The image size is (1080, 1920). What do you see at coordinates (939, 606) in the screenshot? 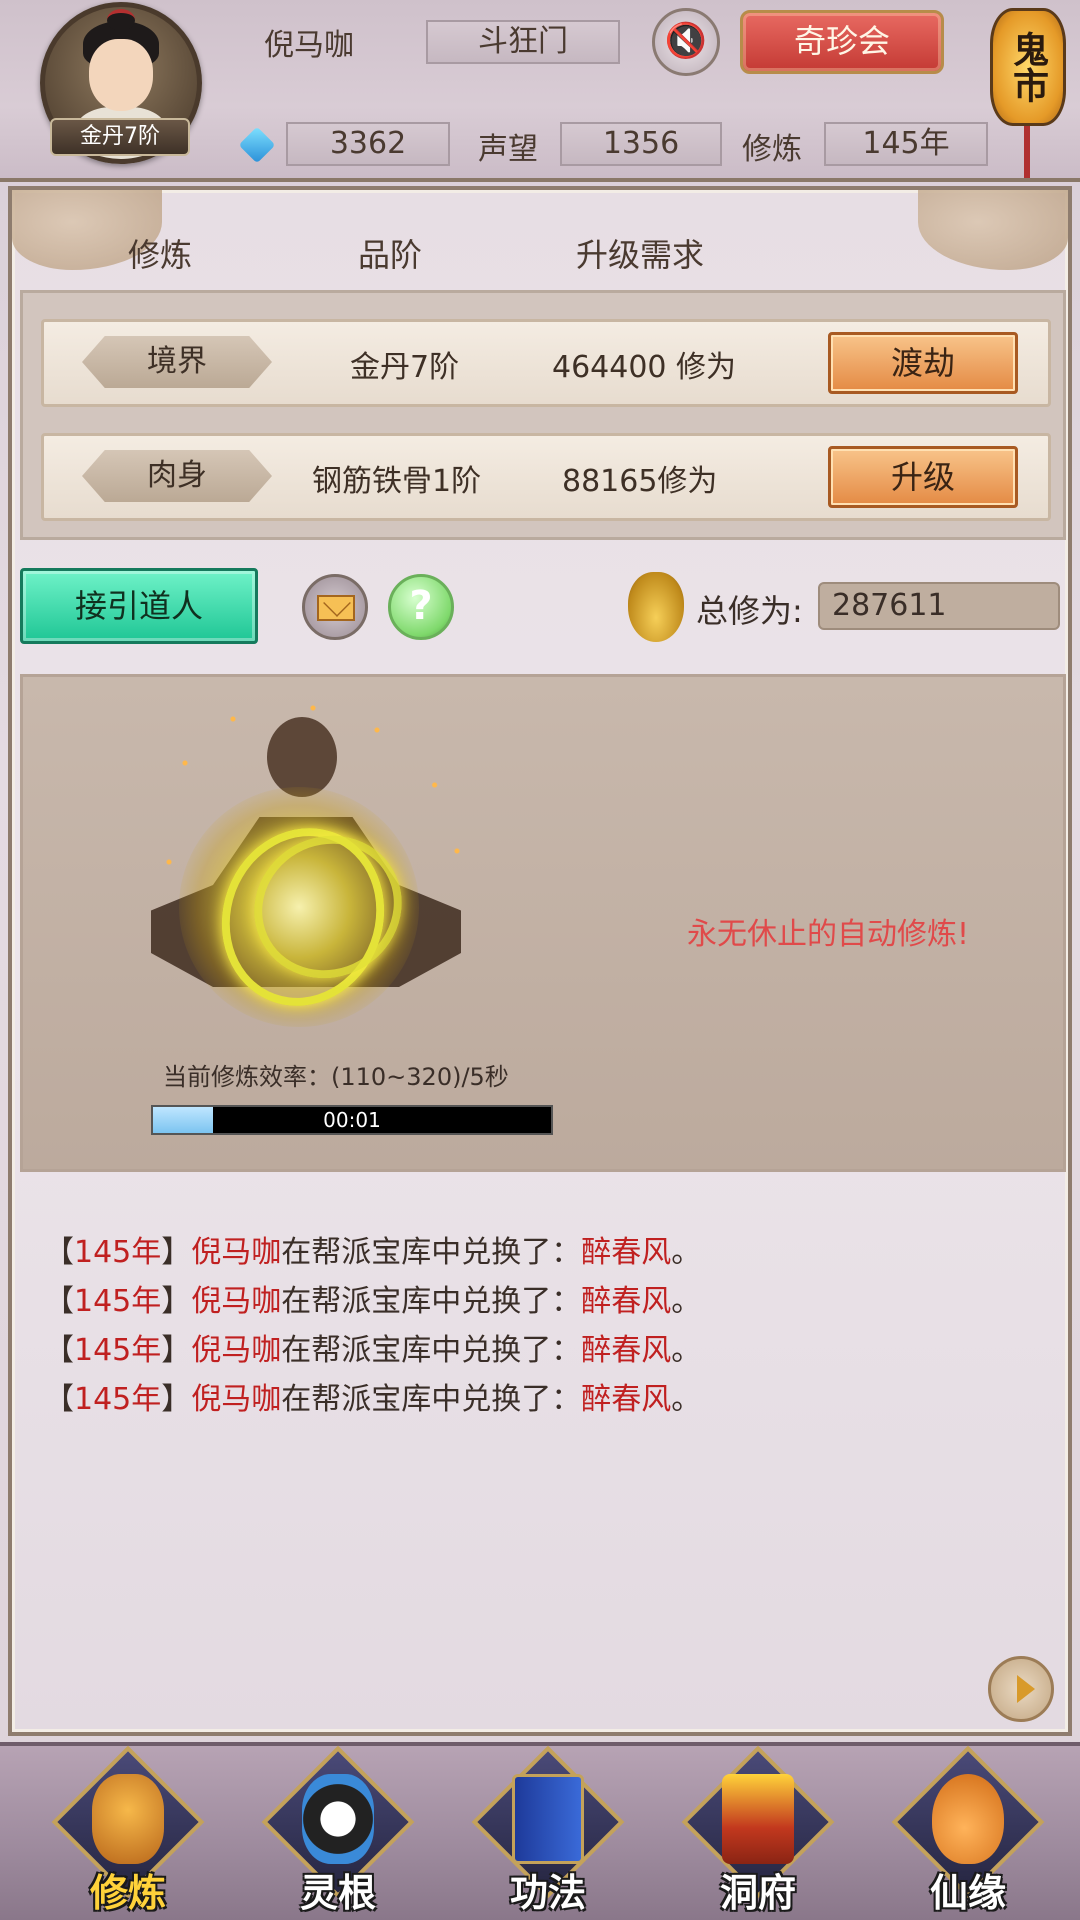
I see `total-cultivation-value: 287611` at bounding box center [939, 606].